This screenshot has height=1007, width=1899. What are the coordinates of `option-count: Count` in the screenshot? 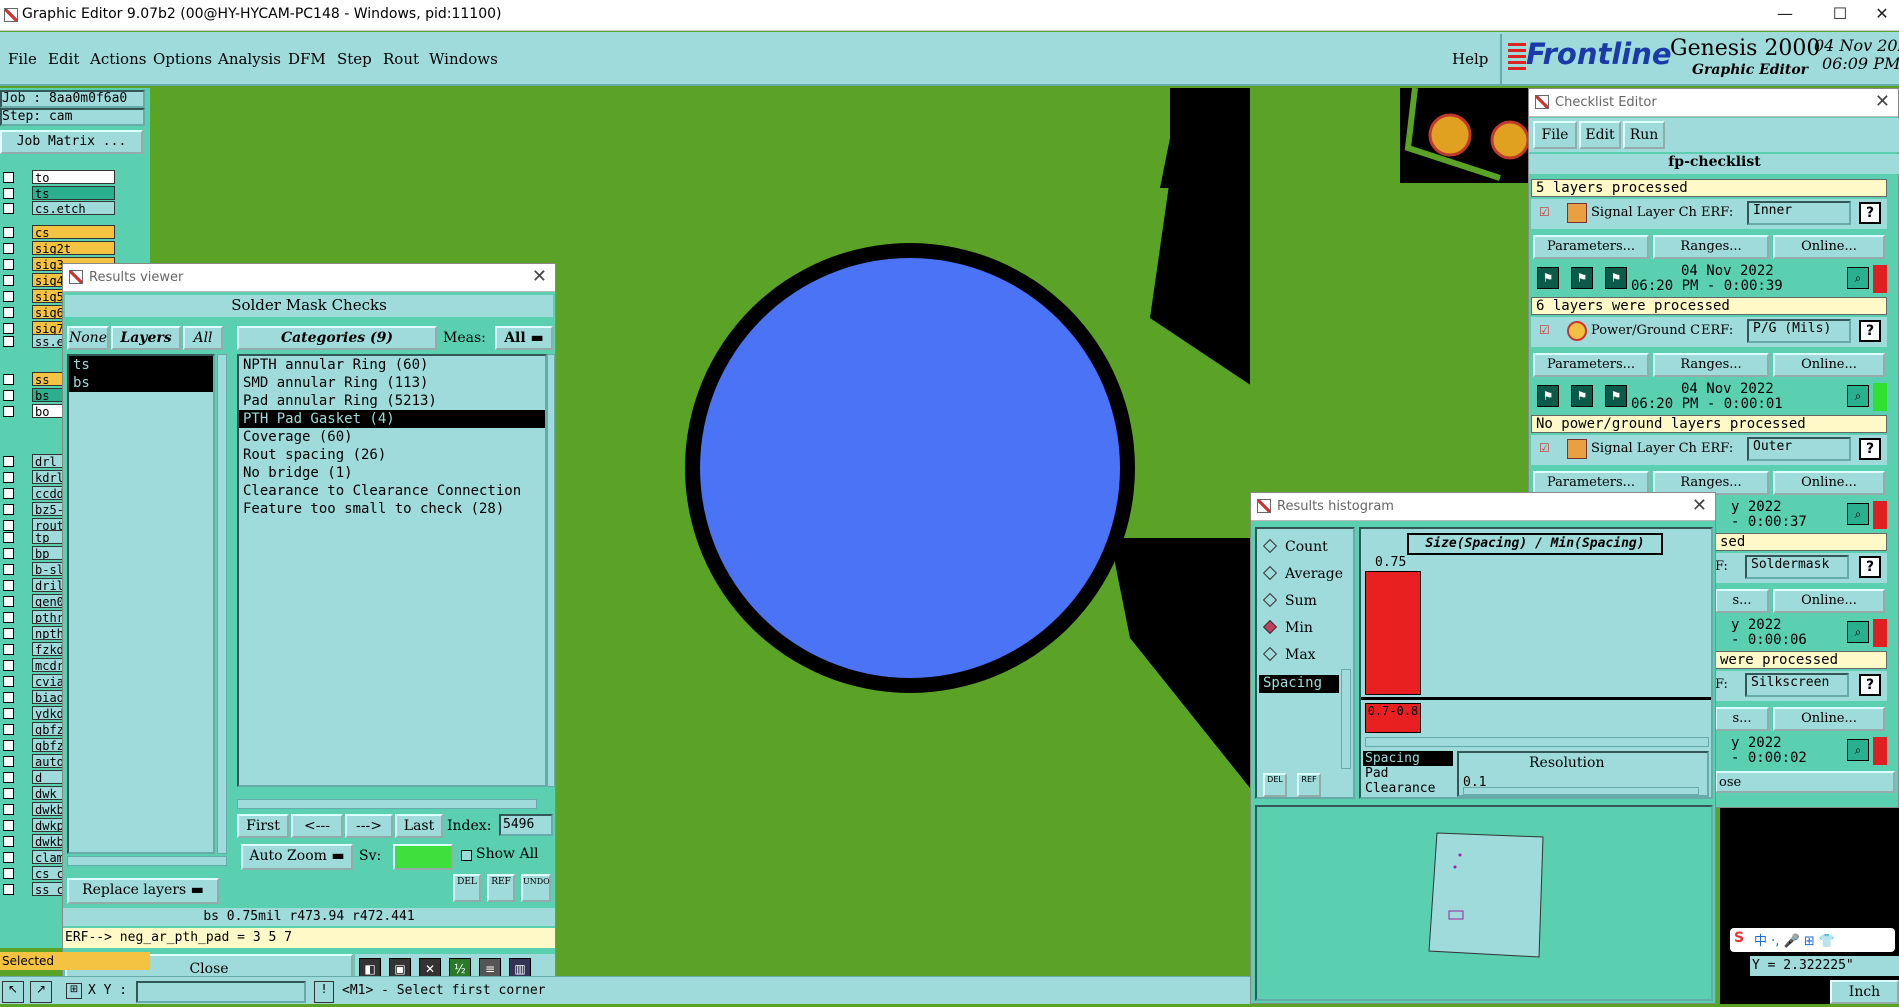 It's located at (1295, 546).